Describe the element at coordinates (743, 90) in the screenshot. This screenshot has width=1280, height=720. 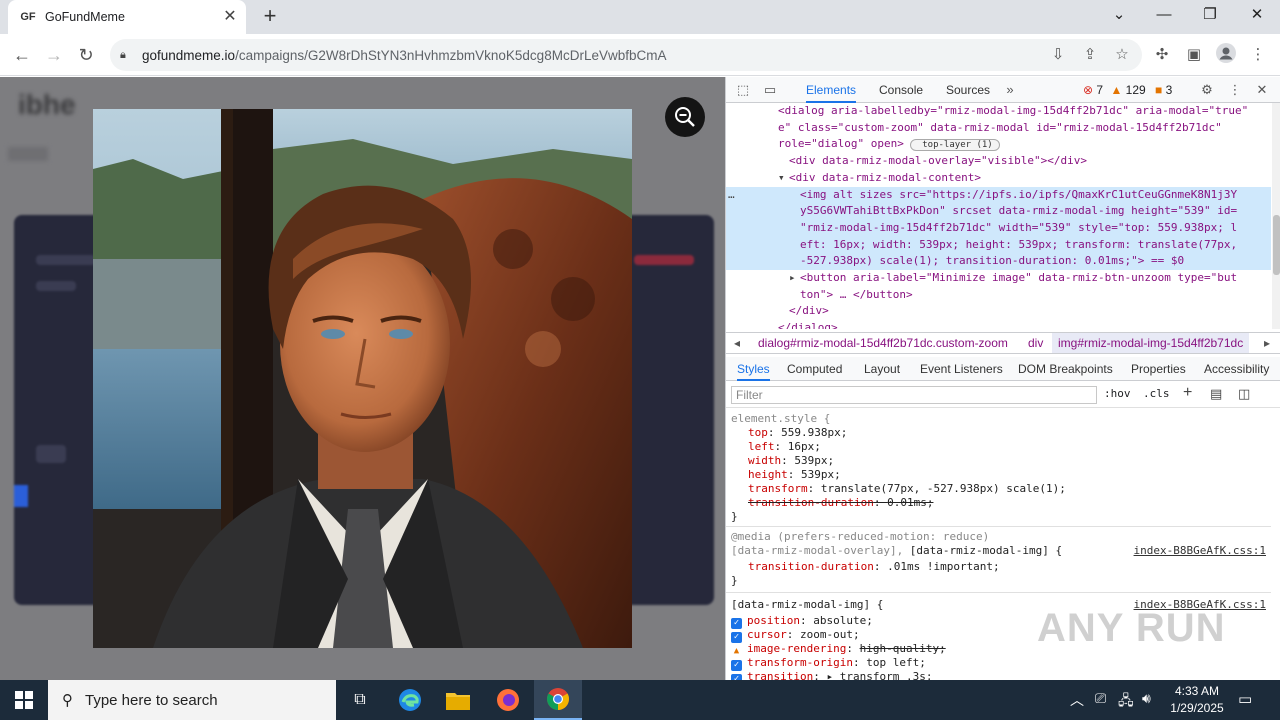
I see `inspect-element-icon: ⬚` at that location.